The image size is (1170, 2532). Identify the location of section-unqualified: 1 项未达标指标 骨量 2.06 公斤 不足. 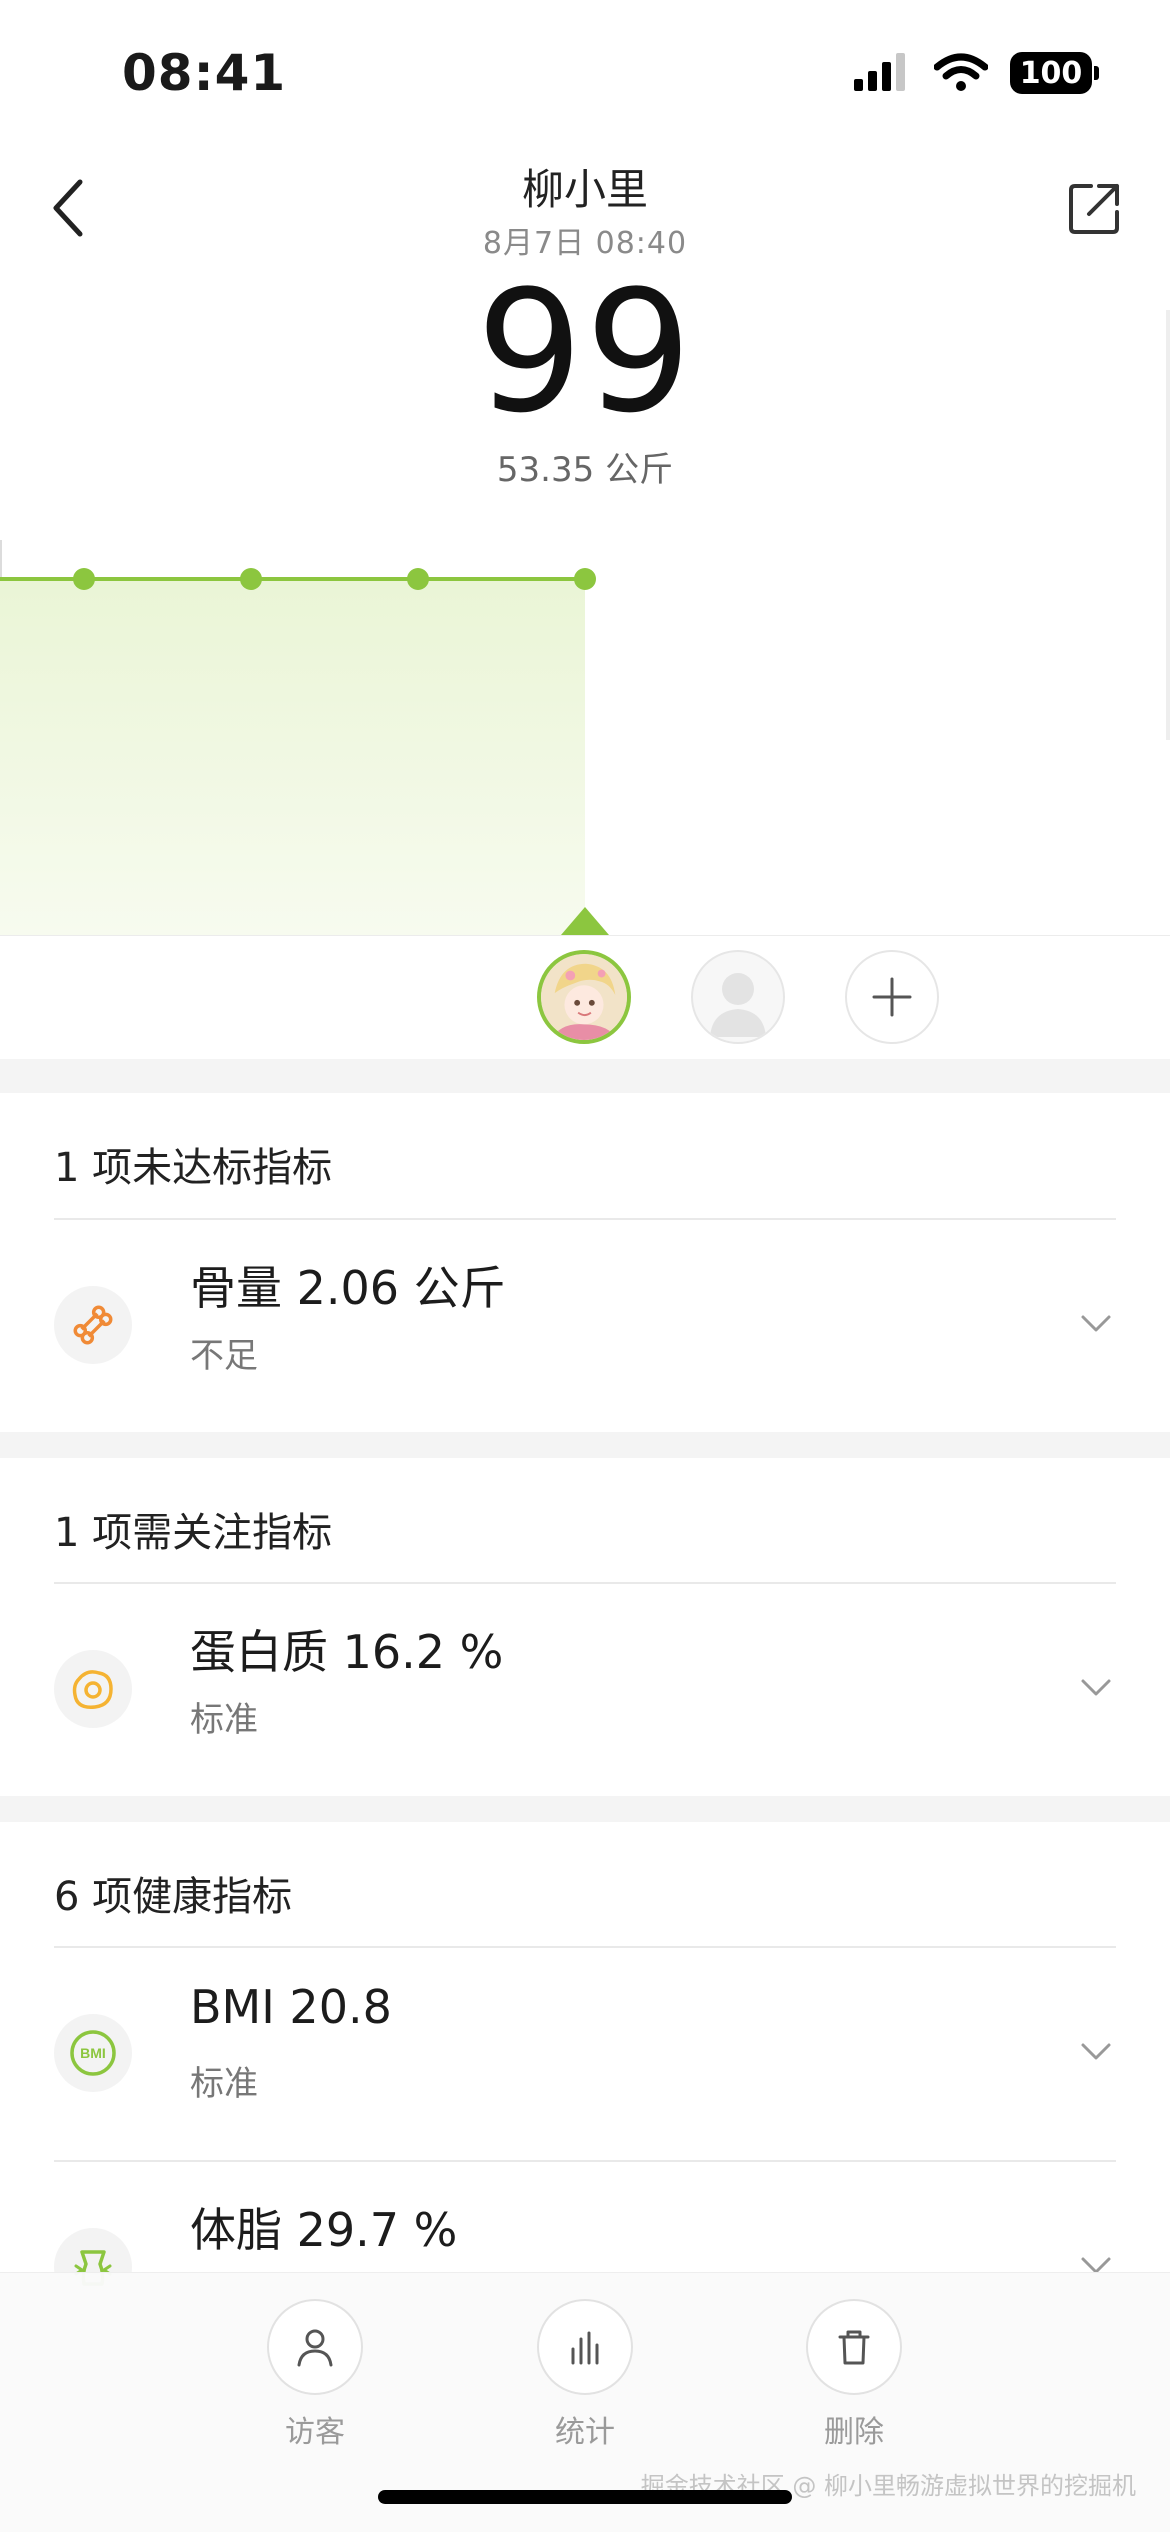
(585, 1262).